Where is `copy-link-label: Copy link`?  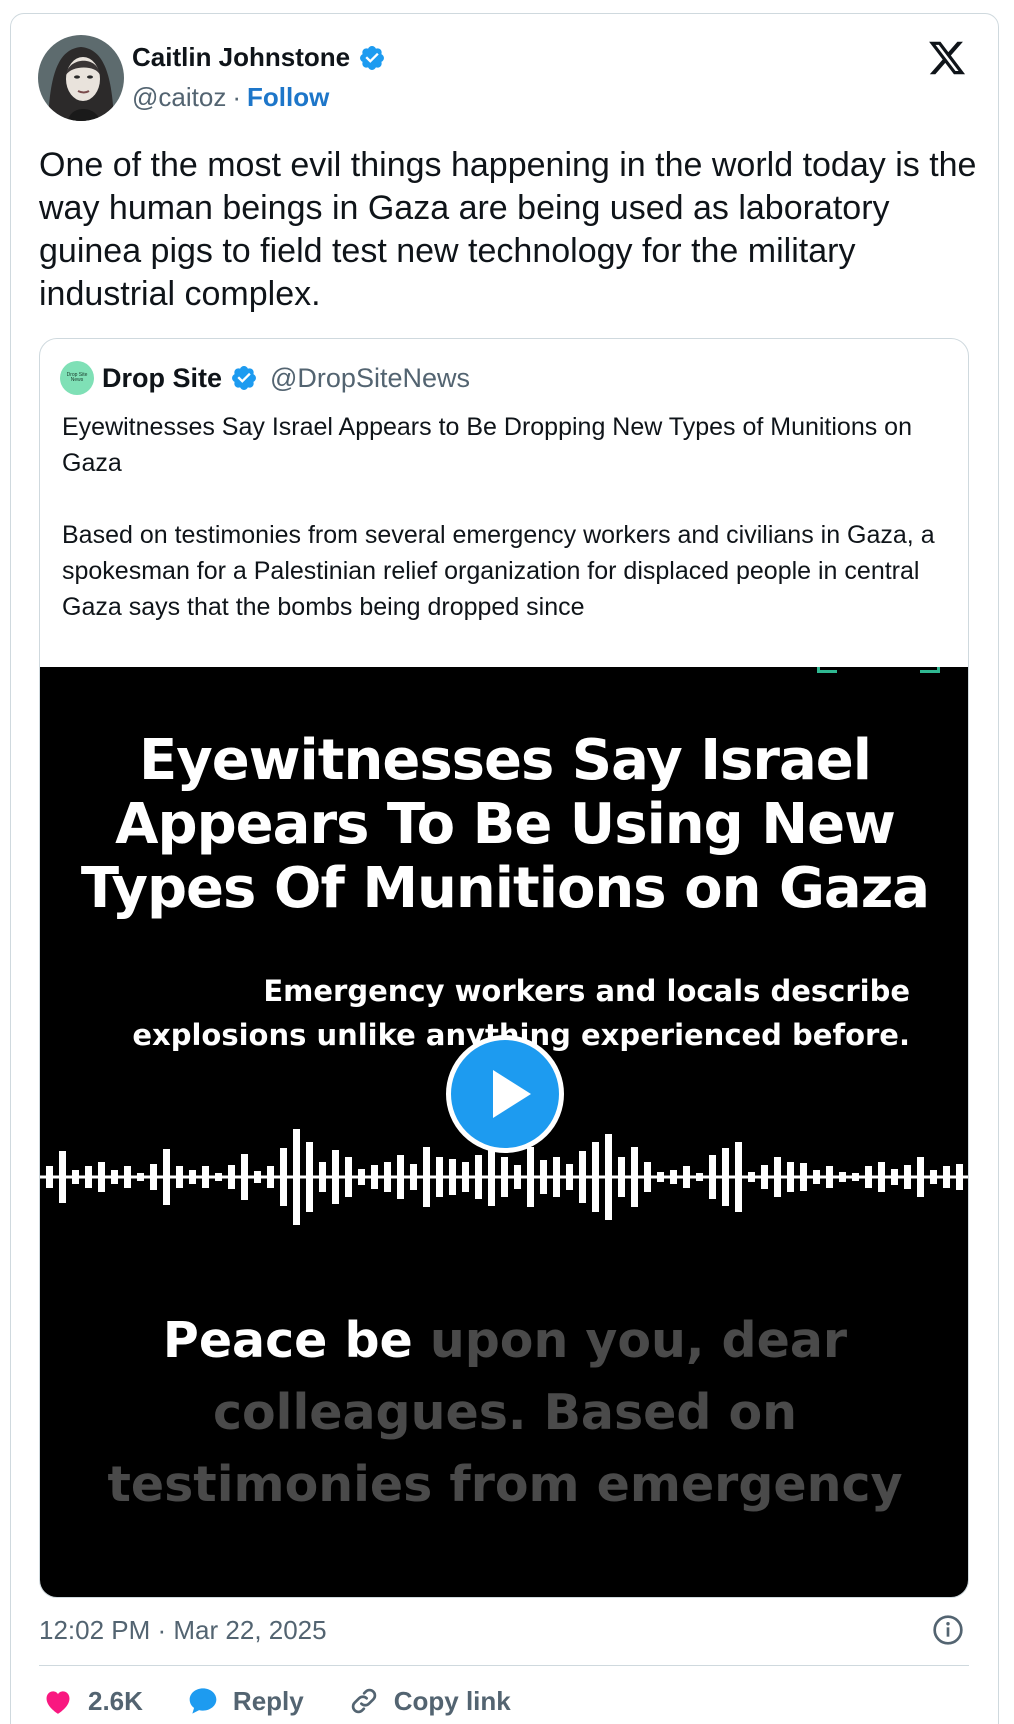
copy-link-label: Copy link is located at coordinates (452, 1700).